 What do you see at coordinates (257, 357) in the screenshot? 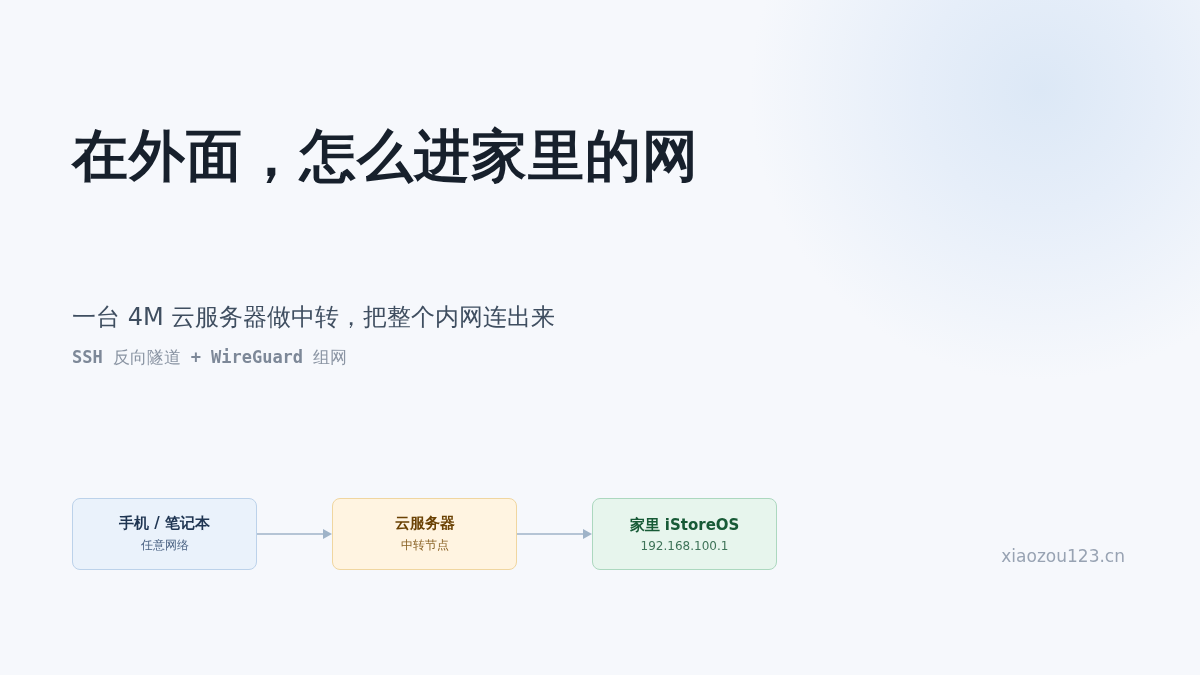
I see `tech-term: WireGuard` at bounding box center [257, 357].